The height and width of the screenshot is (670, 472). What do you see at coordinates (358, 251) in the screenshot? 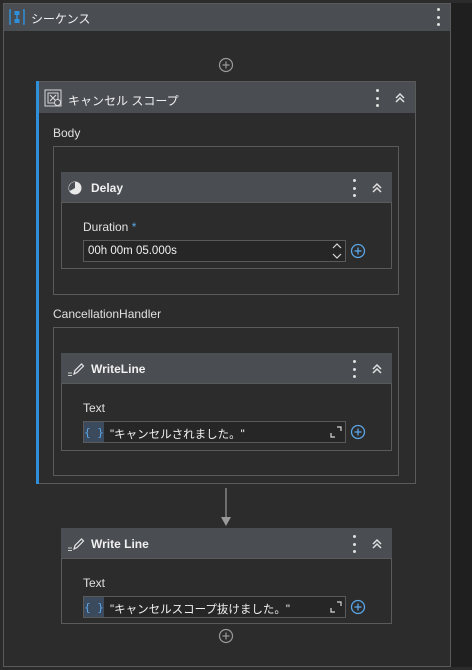
I see `duration-add-icon` at bounding box center [358, 251].